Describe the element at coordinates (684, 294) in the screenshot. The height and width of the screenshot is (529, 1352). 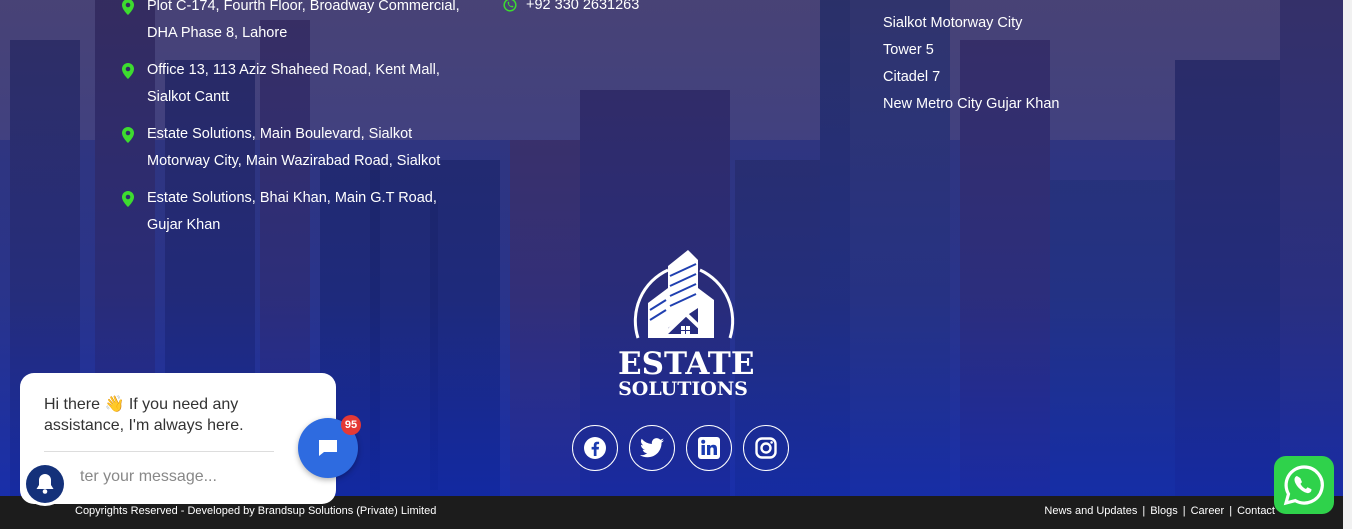
I see `building-logo-icon` at that location.